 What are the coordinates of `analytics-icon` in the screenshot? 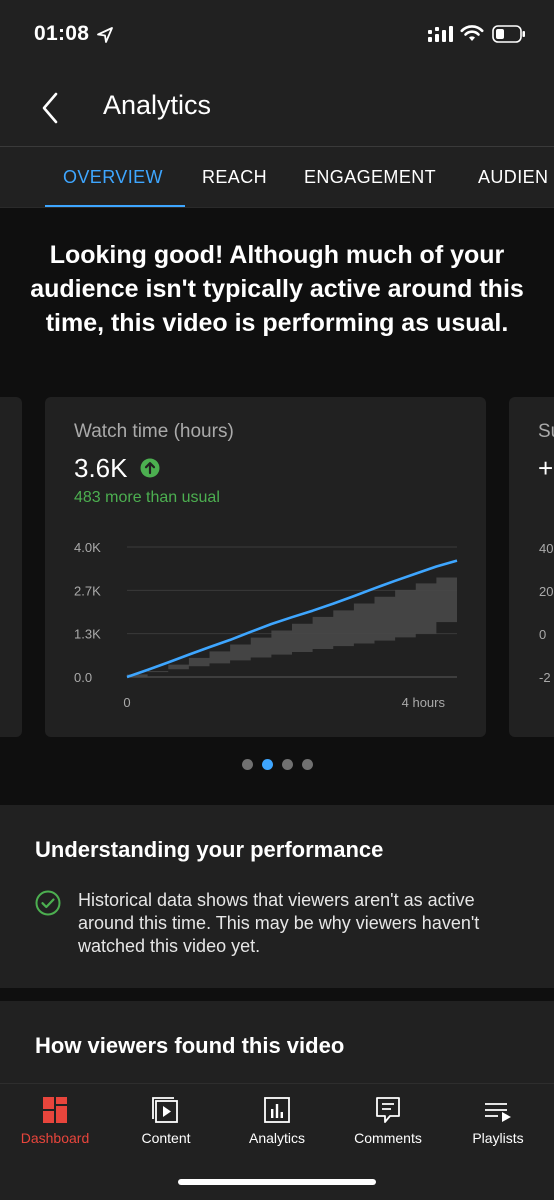 It's located at (277, 1110).